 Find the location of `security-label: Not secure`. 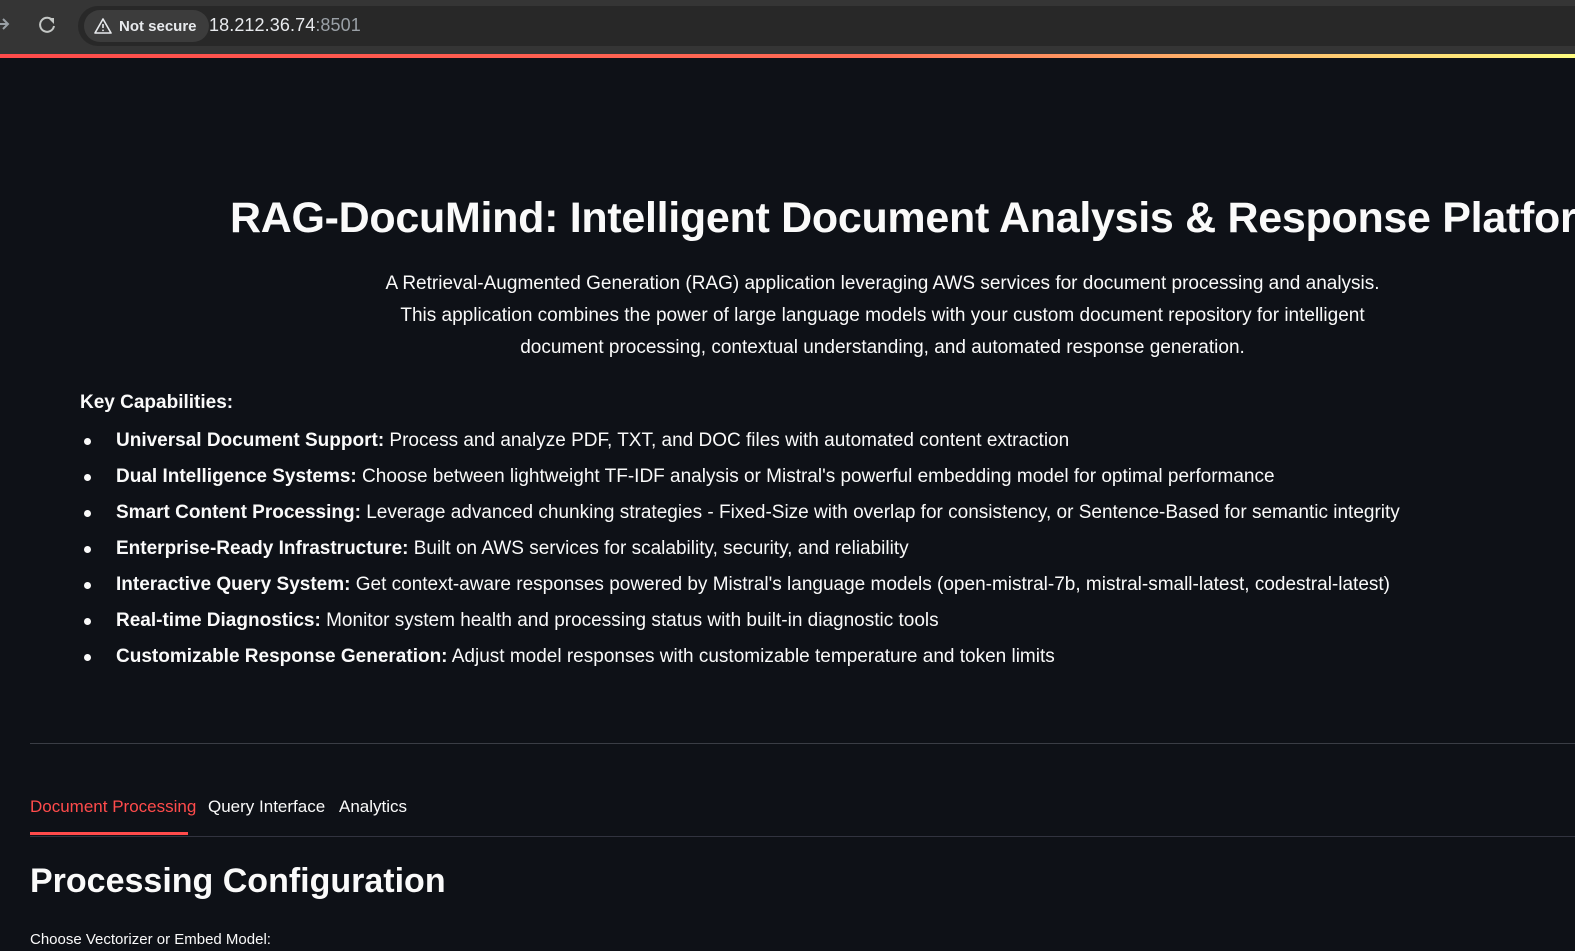

security-label: Not secure is located at coordinates (158, 26).